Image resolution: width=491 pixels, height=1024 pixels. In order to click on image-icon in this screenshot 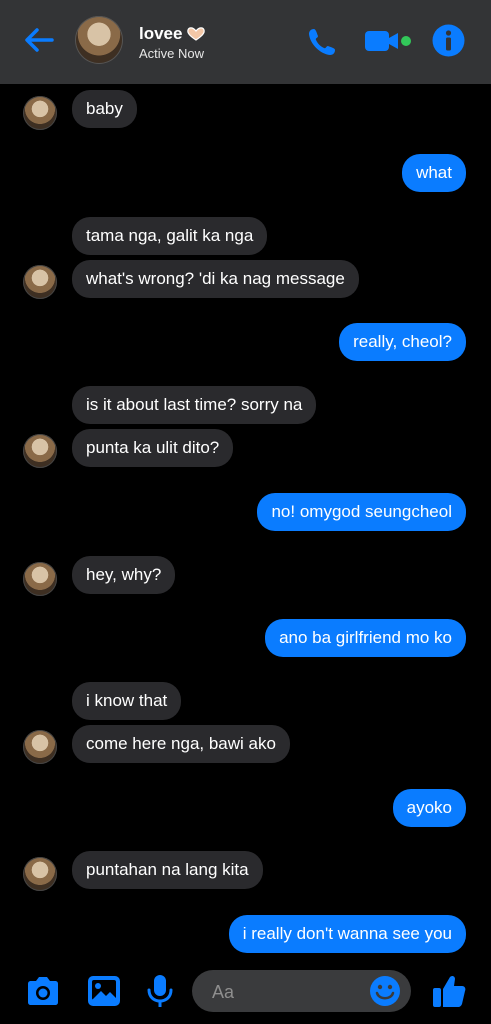, I will do `click(104, 991)`.